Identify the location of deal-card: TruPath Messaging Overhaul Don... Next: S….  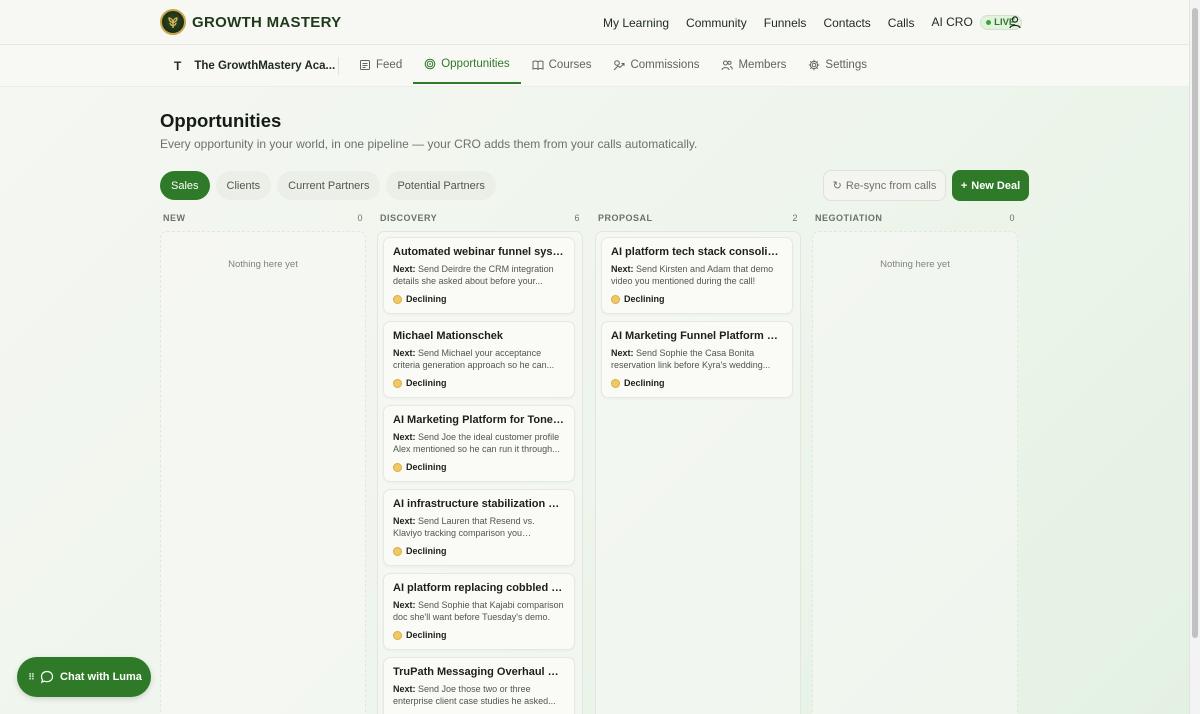
(479, 685).